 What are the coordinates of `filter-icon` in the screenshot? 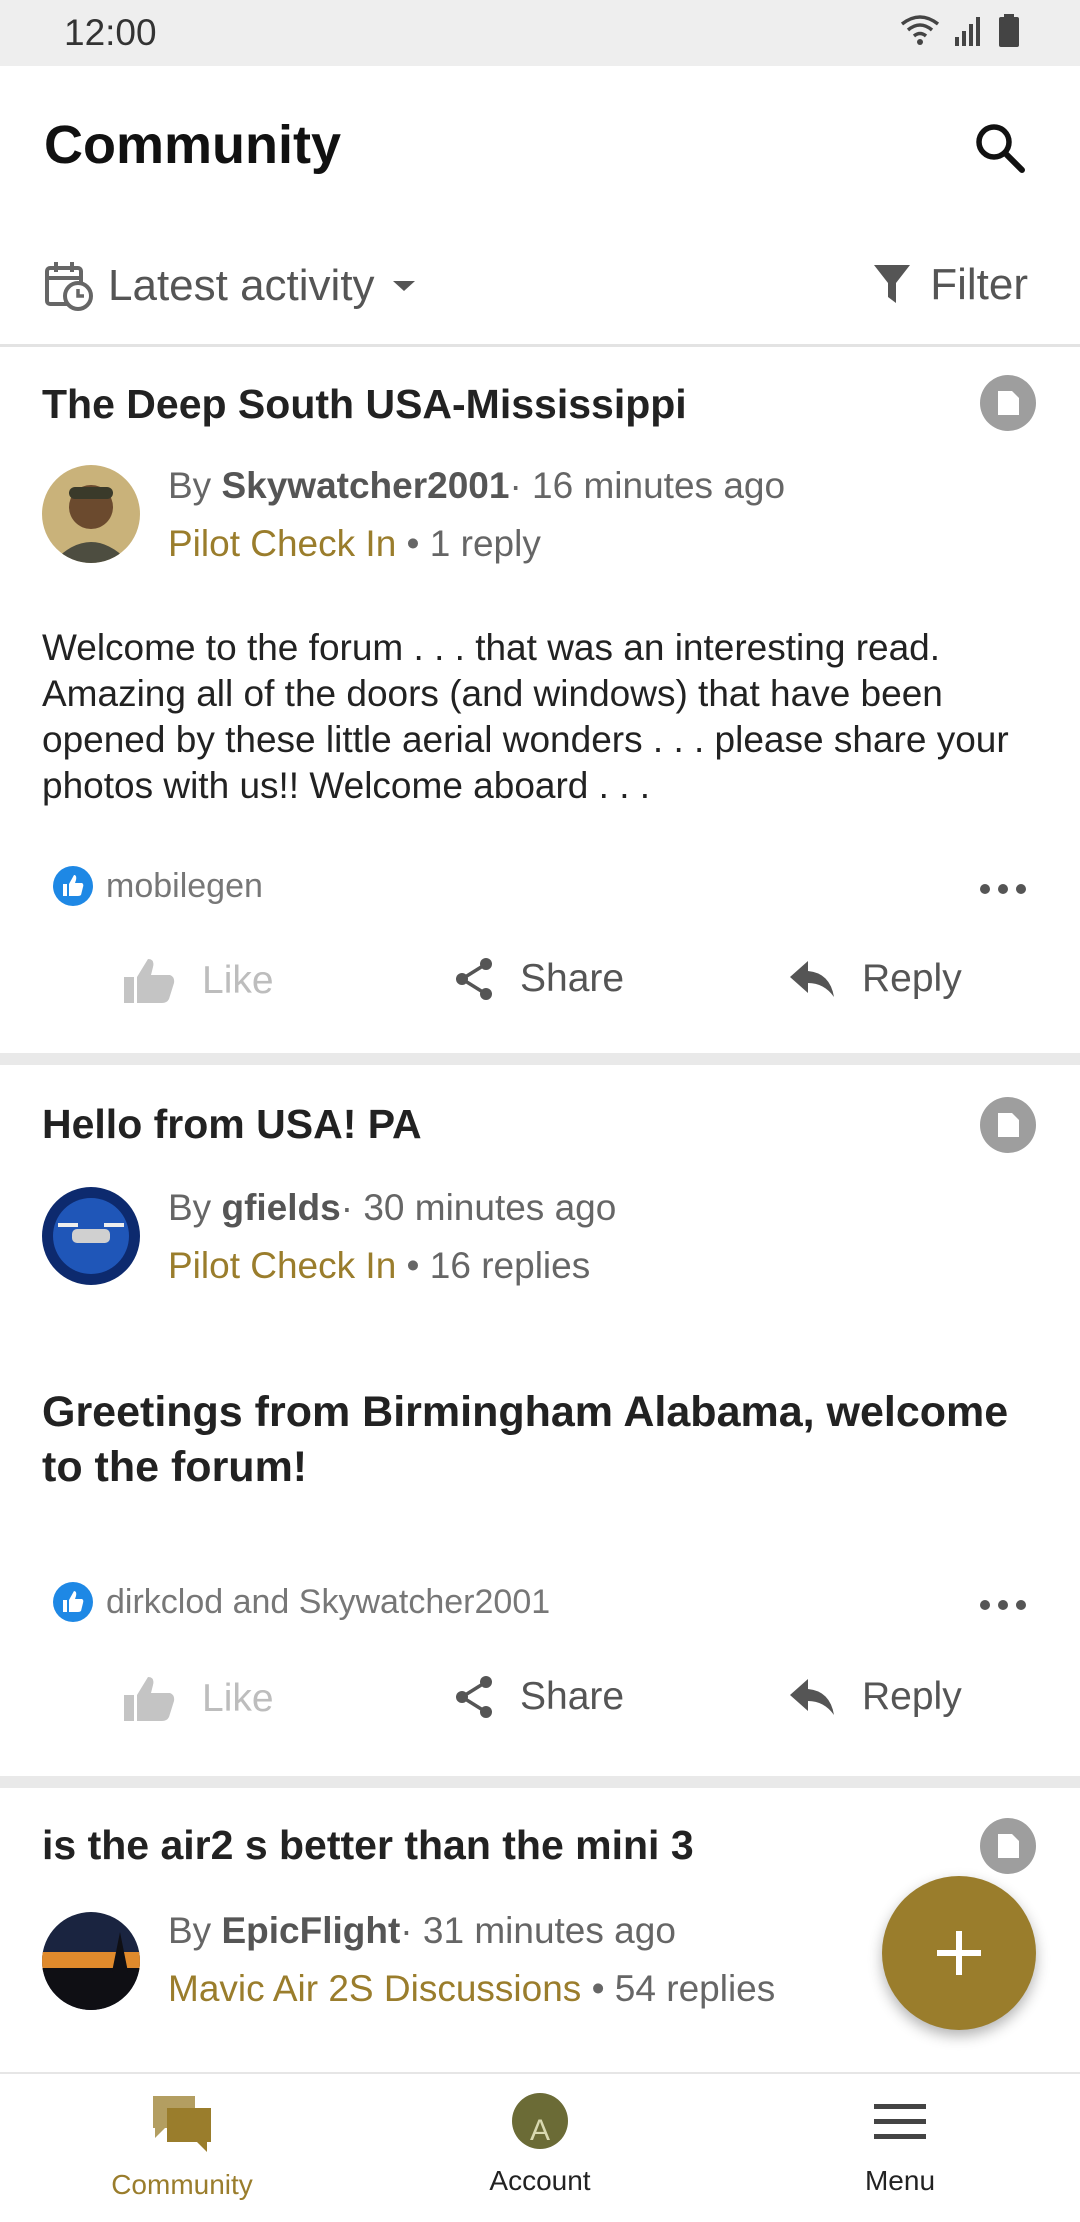 It's located at (892, 284).